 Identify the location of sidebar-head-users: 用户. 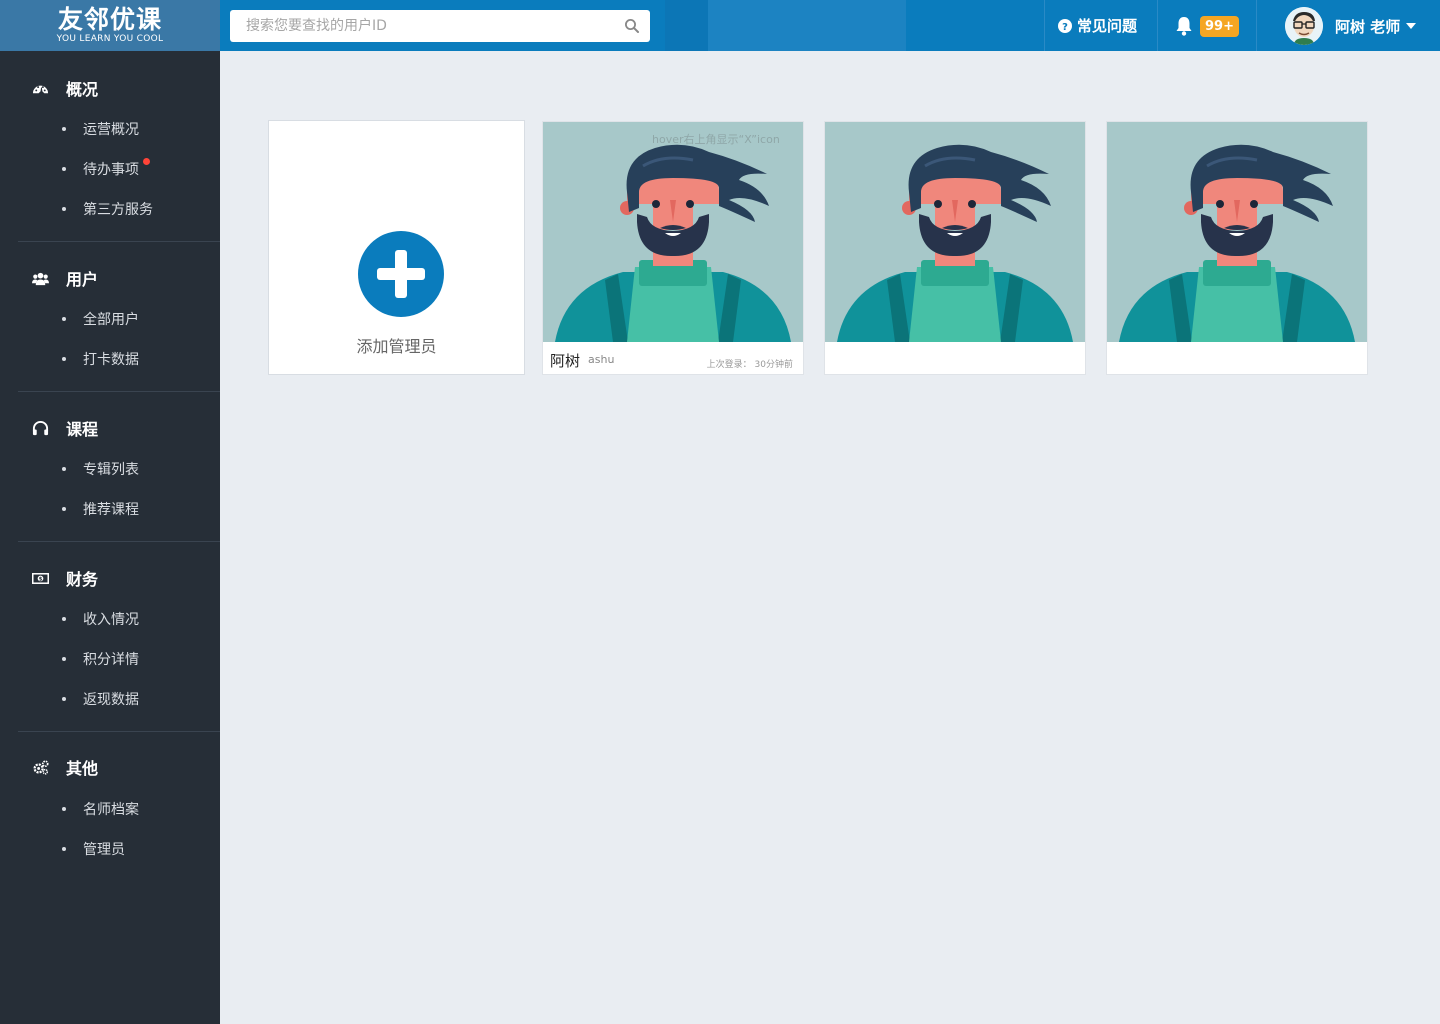
(110, 278).